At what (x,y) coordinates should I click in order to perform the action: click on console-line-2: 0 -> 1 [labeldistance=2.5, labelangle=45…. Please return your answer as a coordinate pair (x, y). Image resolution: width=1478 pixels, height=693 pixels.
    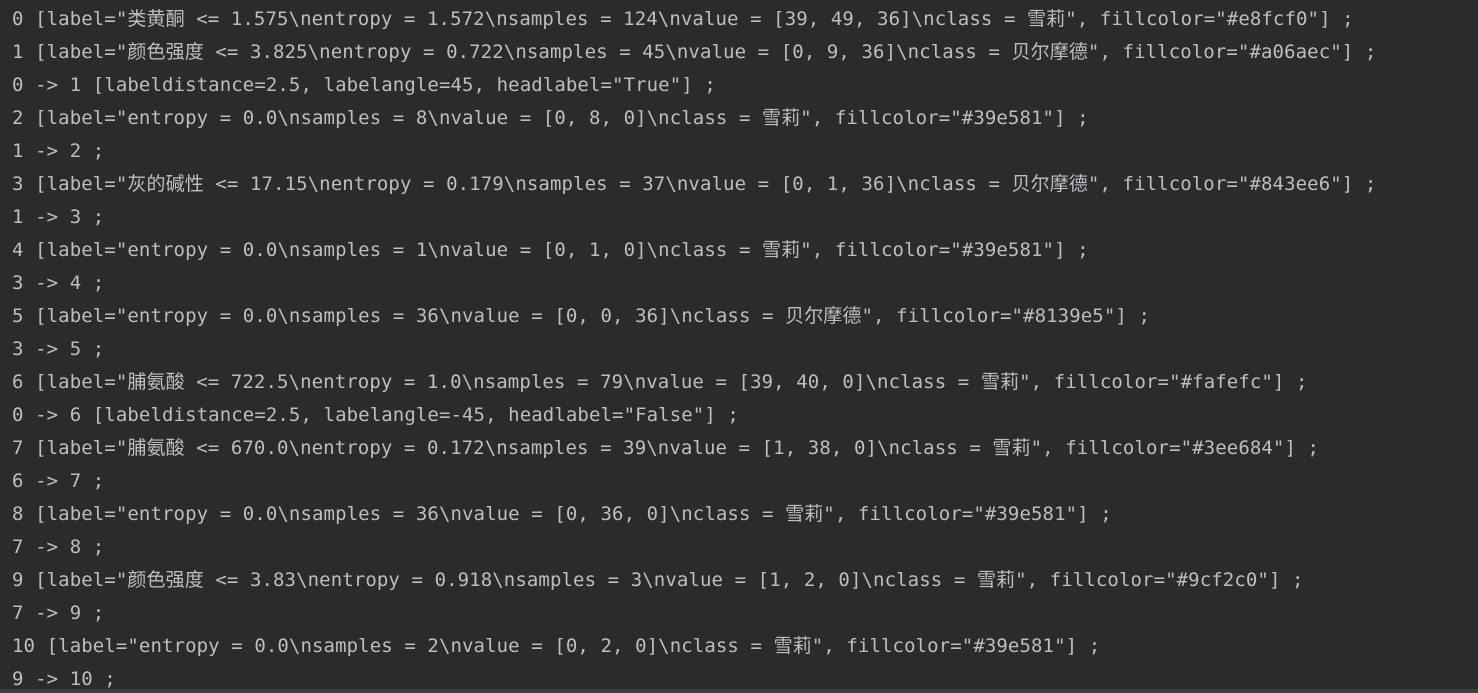
    Looking at the image, I should click on (364, 85).